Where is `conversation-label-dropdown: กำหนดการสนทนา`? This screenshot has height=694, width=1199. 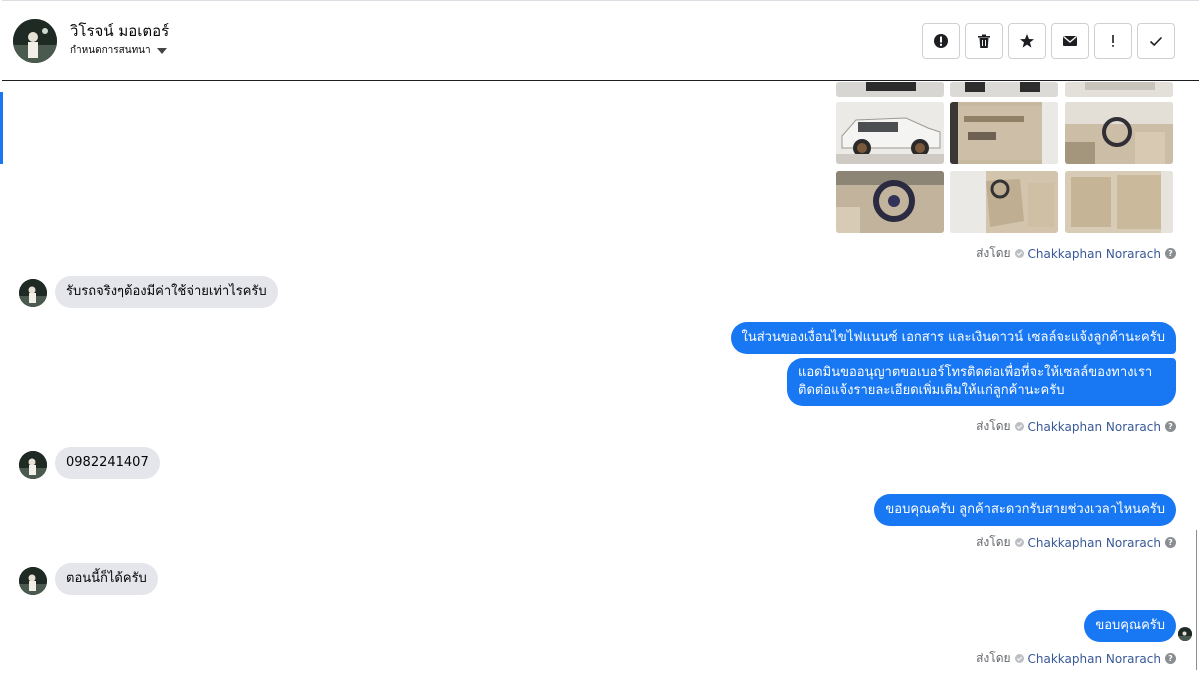 conversation-label-dropdown: กำหนดการสนทนา is located at coordinates (118, 50).